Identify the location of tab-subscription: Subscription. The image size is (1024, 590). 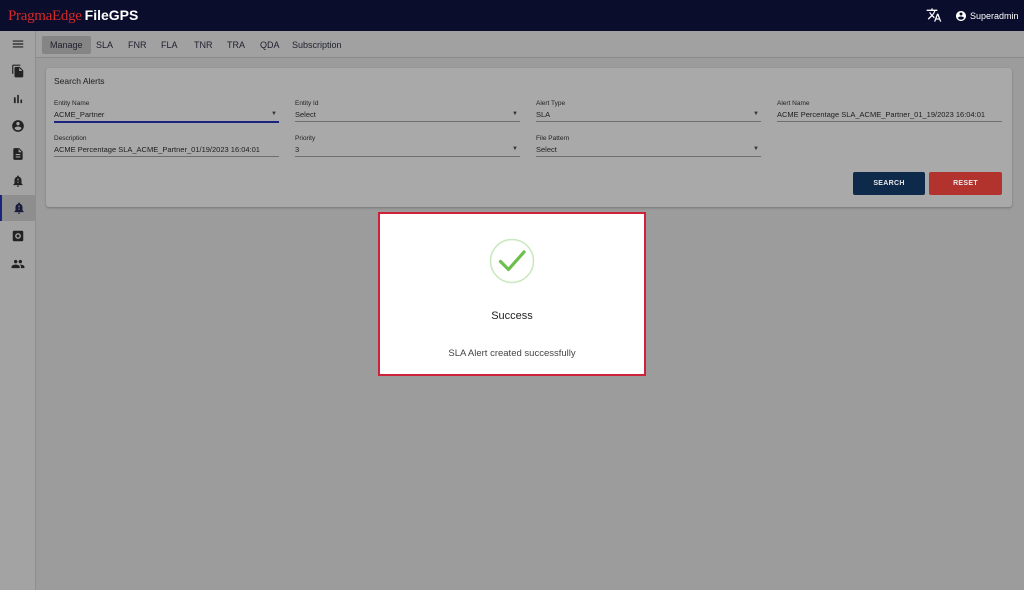
(317, 45).